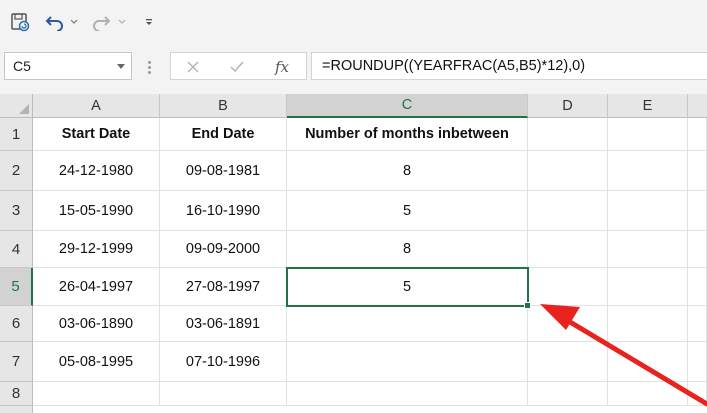  Describe the element at coordinates (101, 22) in the screenshot. I see `redo-icon` at that location.